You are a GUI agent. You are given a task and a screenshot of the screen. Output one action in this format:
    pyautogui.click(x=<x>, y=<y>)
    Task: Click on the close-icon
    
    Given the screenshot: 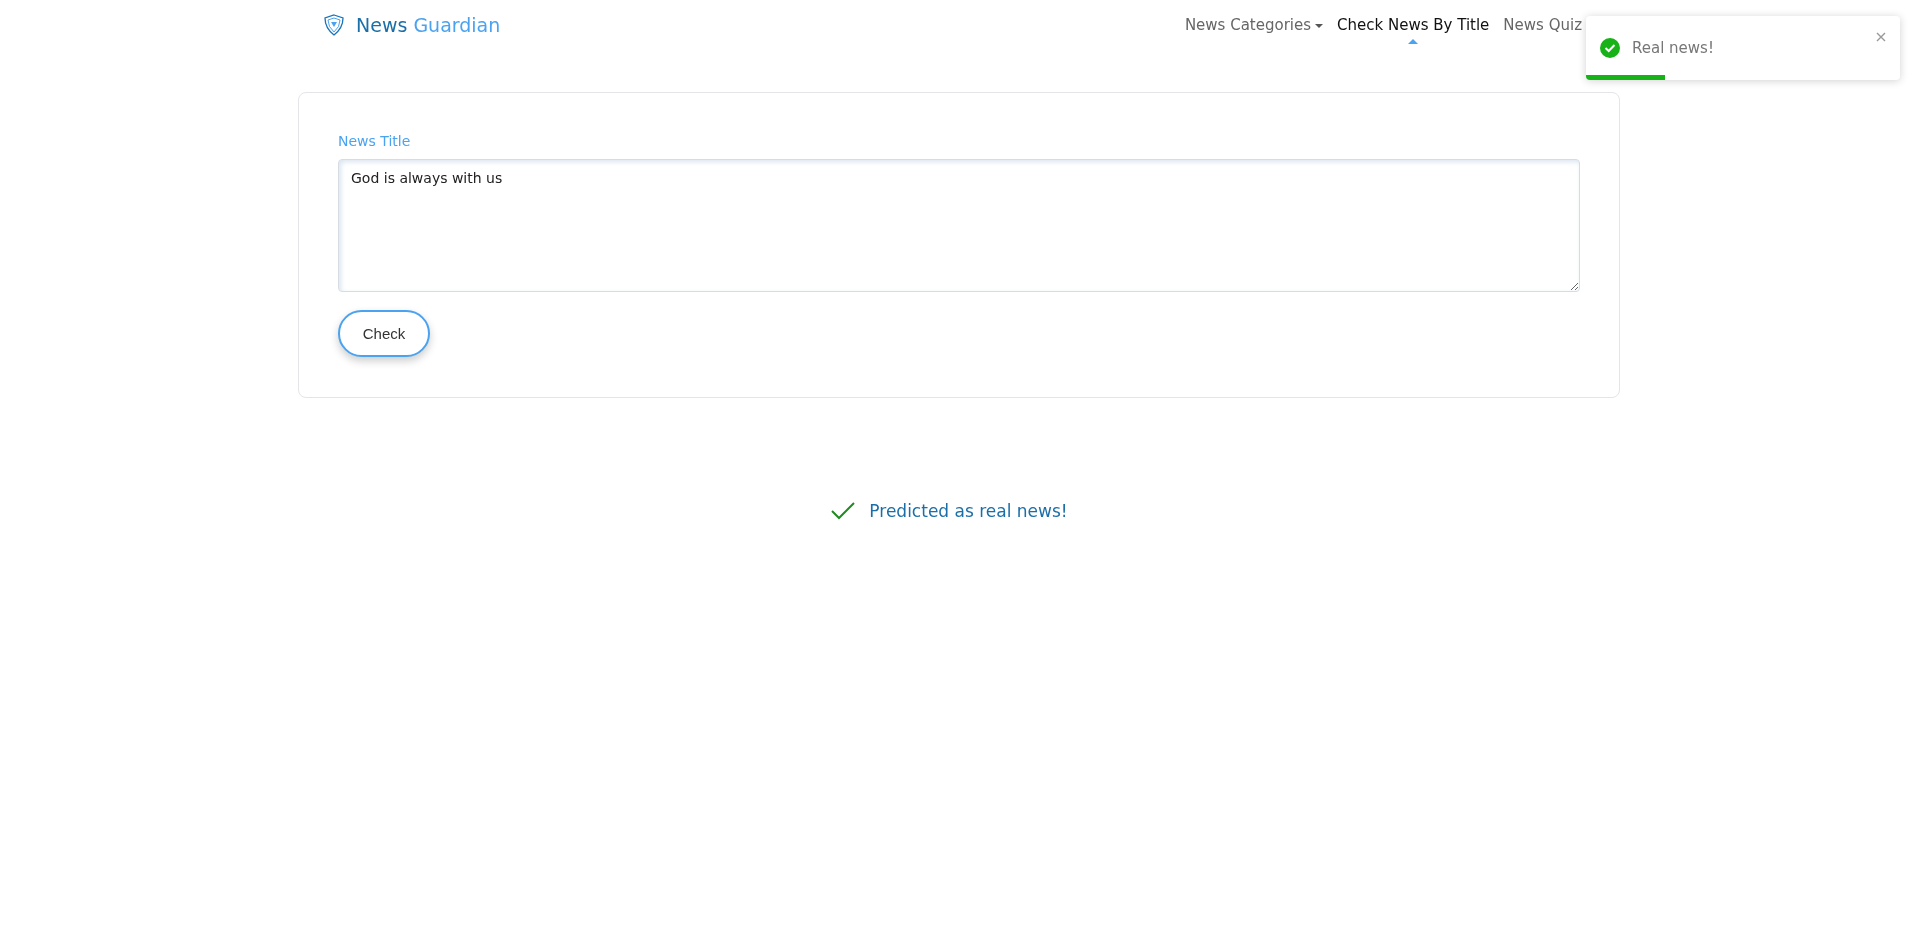 What is the action you would take?
    pyautogui.click(x=1881, y=37)
    